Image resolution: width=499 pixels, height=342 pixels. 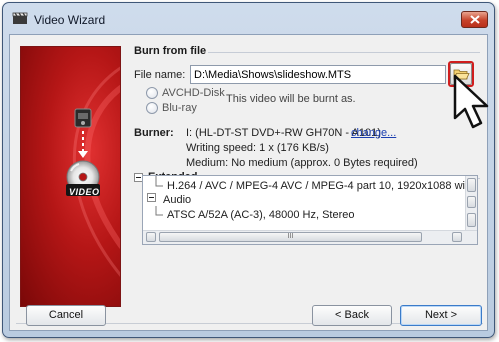 I want to click on vertical-scroll-thumb, so click(x=471, y=202).